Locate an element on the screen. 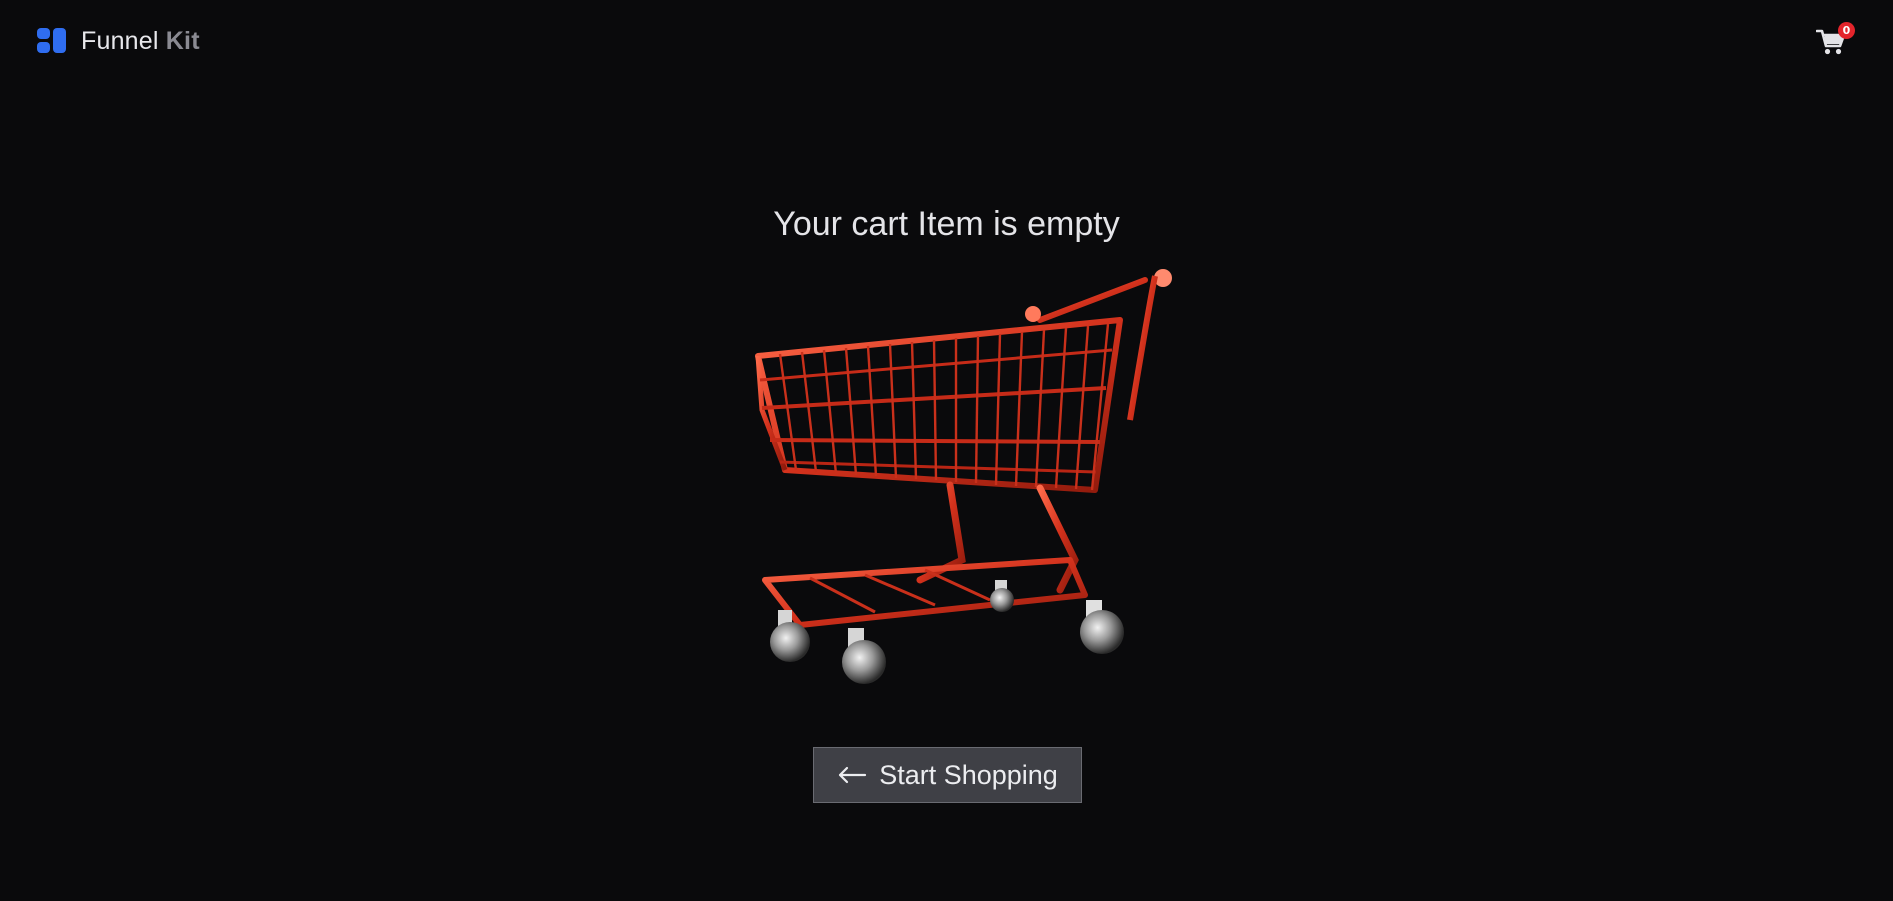 This screenshot has height=901, width=1893. empty-cart-message: Your cart Item is empty is located at coordinates (946, 224).